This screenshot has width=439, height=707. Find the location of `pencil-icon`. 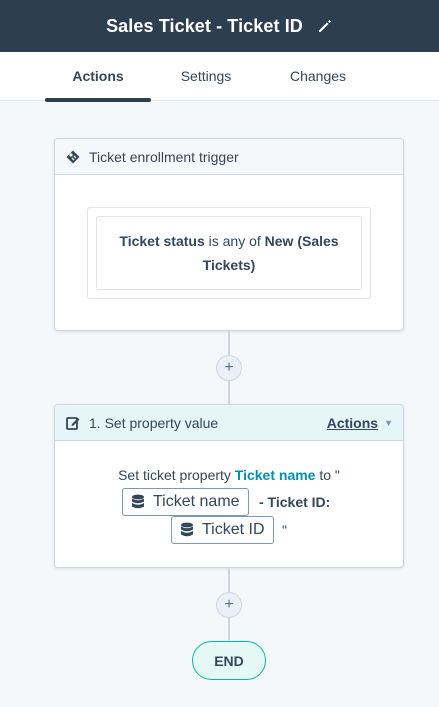

pencil-icon is located at coordinates (325, 26).